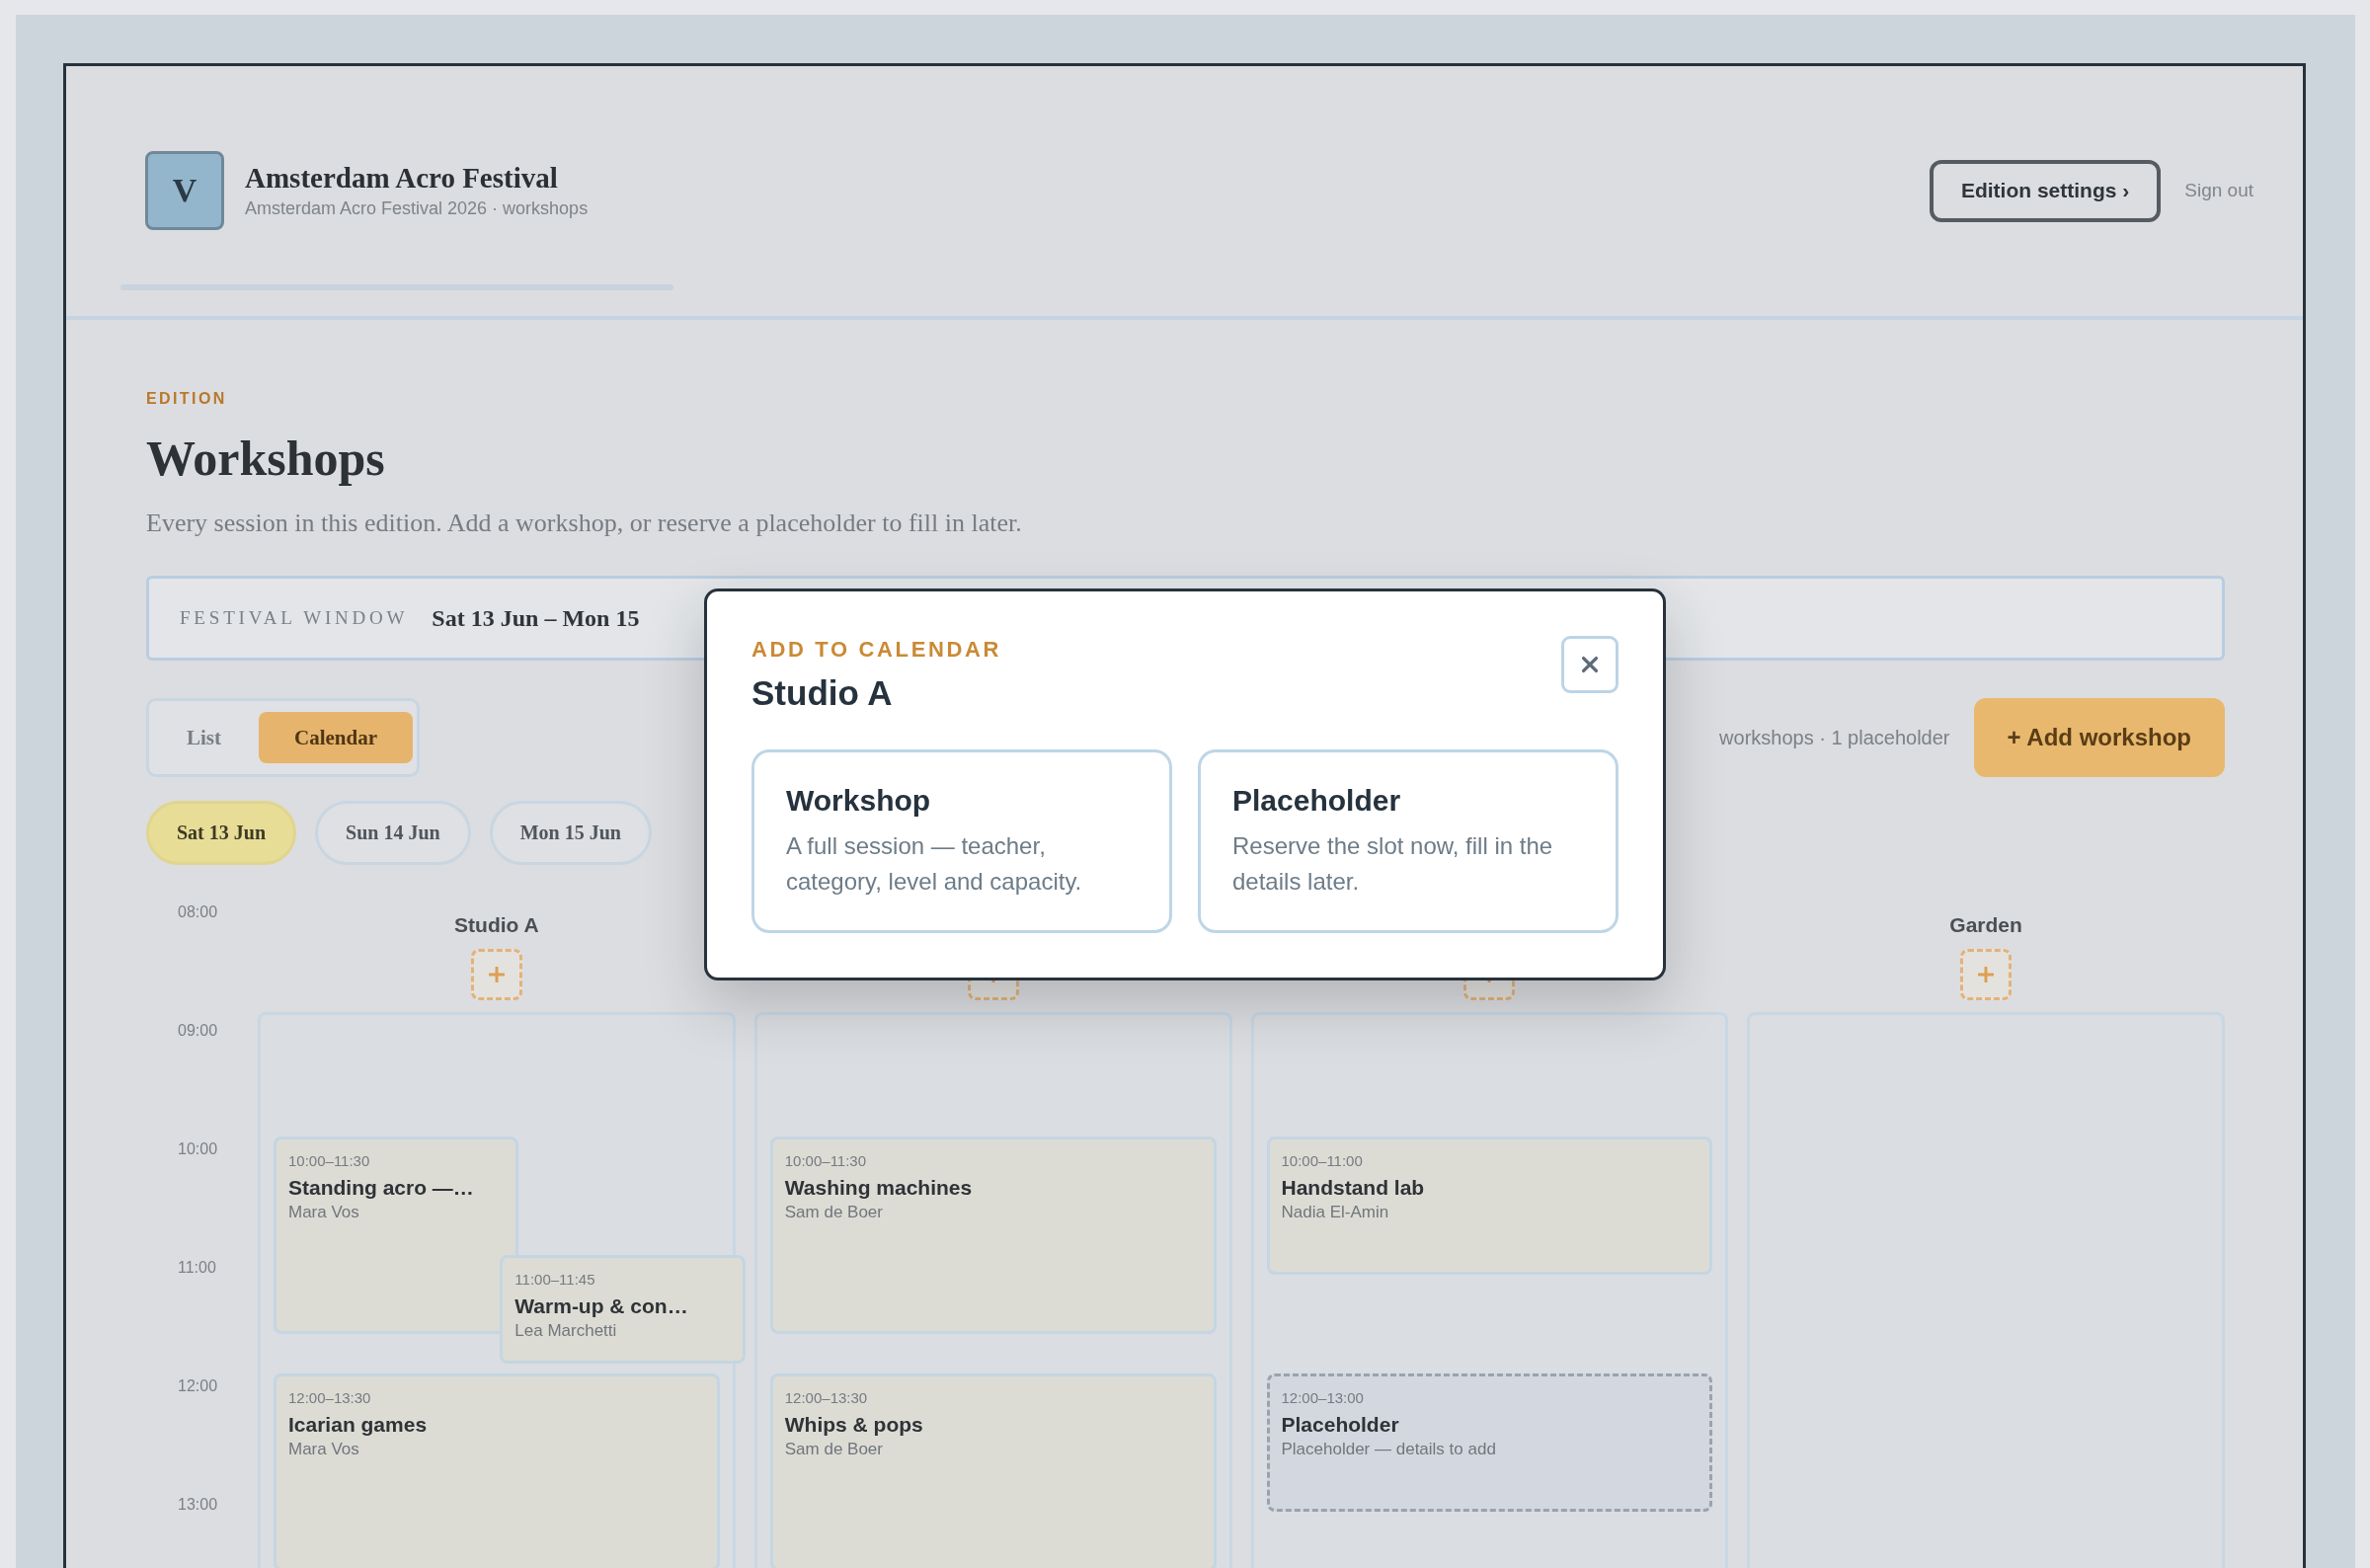 This screenshot has height=1568, width=2370. I want to click on event-title: Whips & pops, so click(853, 1425).